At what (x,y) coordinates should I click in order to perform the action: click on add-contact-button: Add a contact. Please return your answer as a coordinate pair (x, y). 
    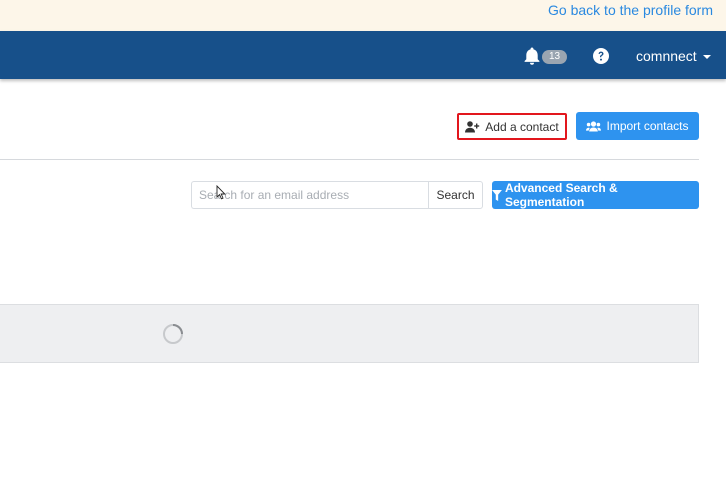
    Looking at the image, I should click on (512, 126).